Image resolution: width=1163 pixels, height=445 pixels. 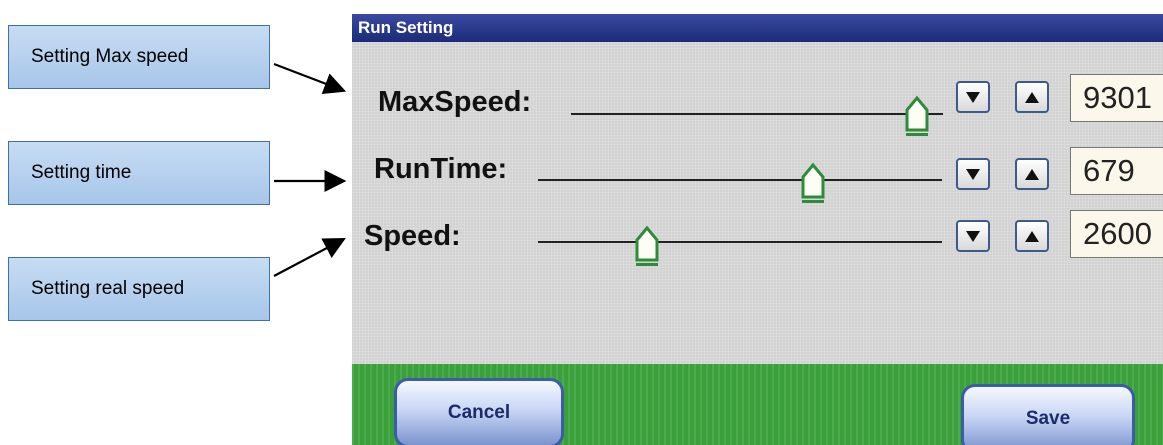 I want to click on maxspeed-decrease-button, so click(x=973, y=97).